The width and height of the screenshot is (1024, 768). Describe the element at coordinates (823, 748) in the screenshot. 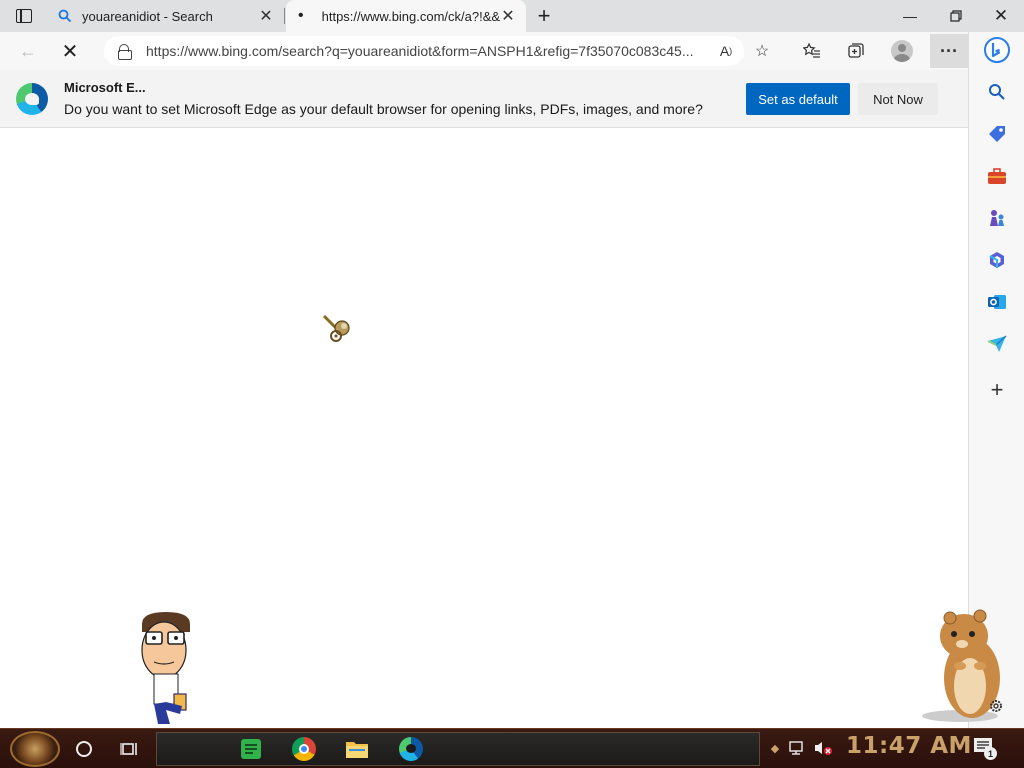

I see `volume-muted-icon` at that location.